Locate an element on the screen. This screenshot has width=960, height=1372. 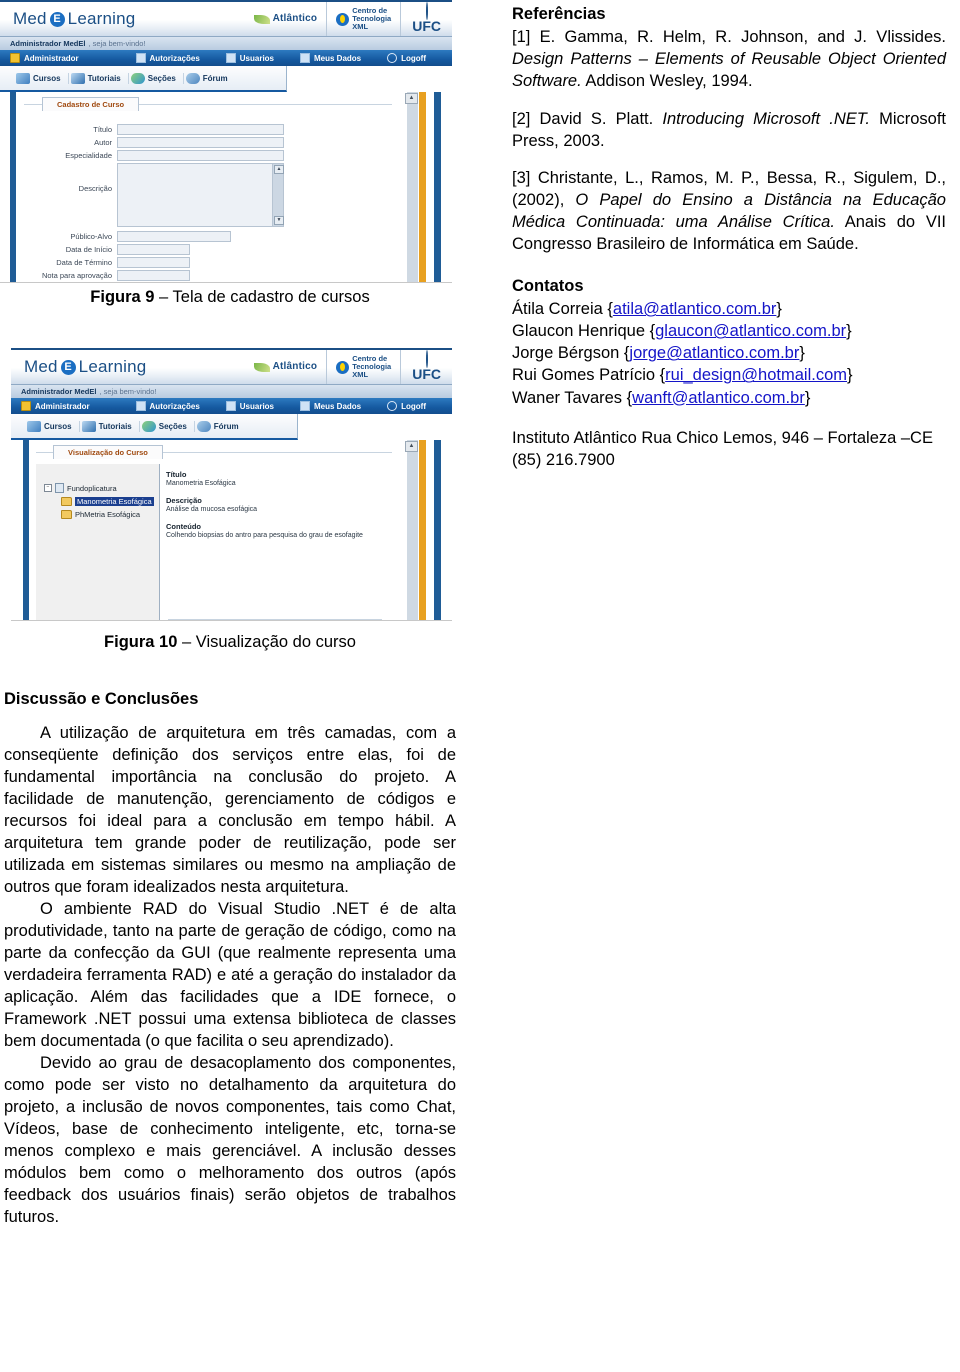
nav-item-usuarios-2: Usuarios is located at coordinates (249, 406).